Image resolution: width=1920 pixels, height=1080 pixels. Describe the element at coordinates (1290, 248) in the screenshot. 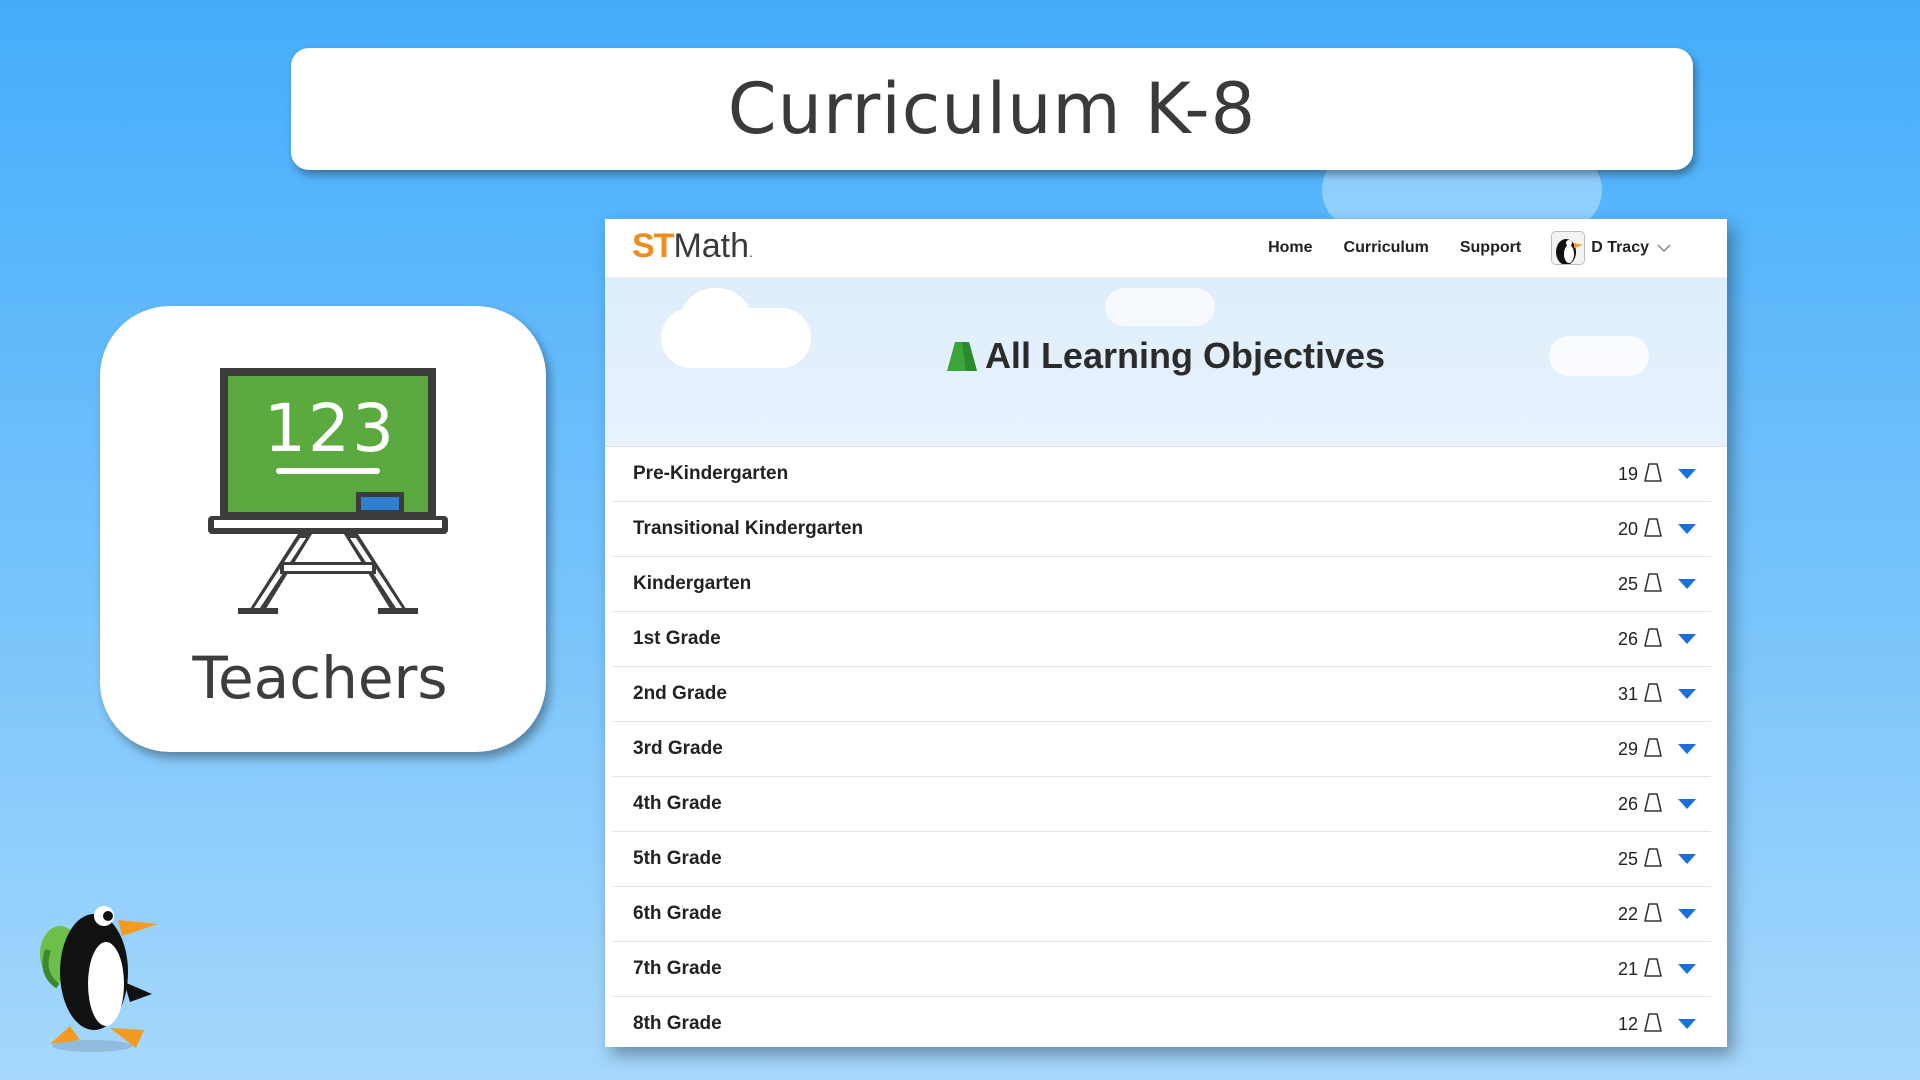

I see `nav-home: Home` at that location.